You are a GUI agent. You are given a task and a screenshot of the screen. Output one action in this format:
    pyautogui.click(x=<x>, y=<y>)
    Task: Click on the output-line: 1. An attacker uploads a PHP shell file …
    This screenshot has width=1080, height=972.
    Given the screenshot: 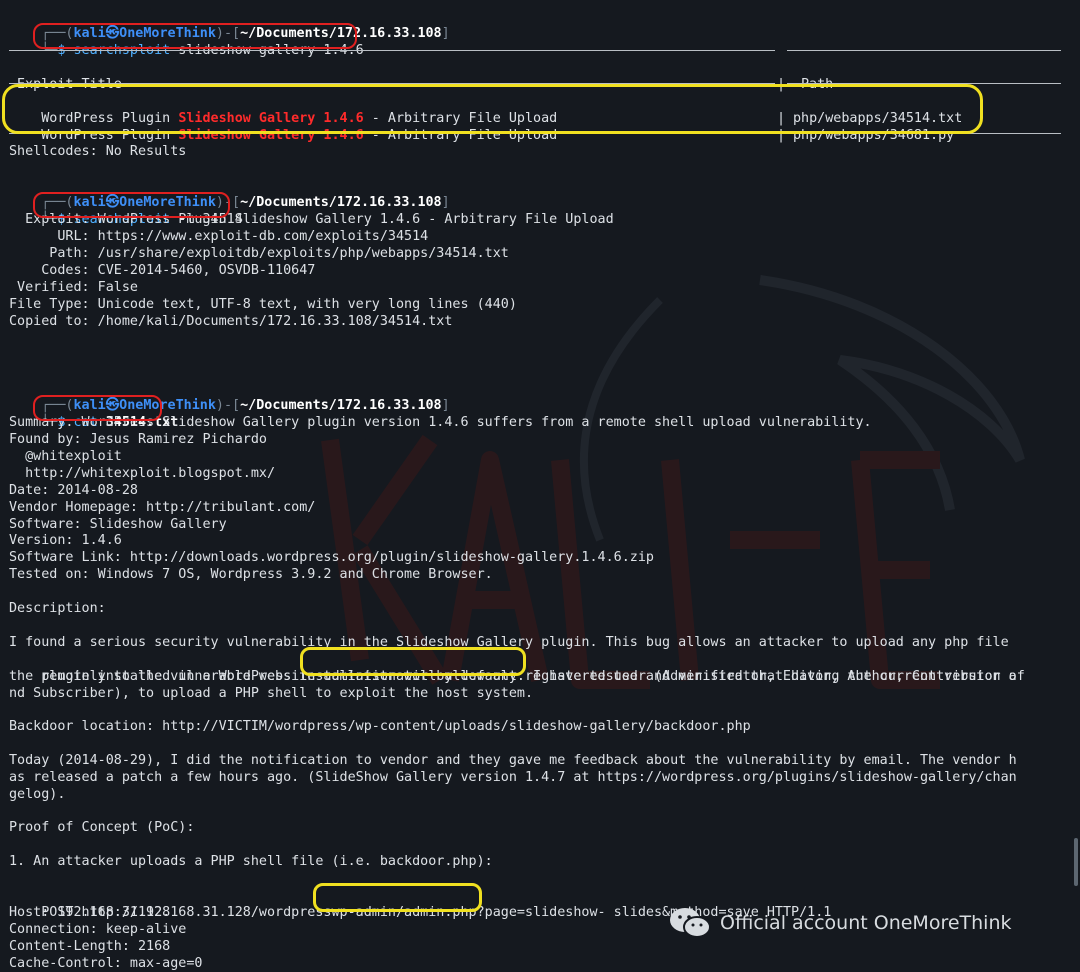 What is the action you would take?
    pyautogui.click(x=251, y=861)
    